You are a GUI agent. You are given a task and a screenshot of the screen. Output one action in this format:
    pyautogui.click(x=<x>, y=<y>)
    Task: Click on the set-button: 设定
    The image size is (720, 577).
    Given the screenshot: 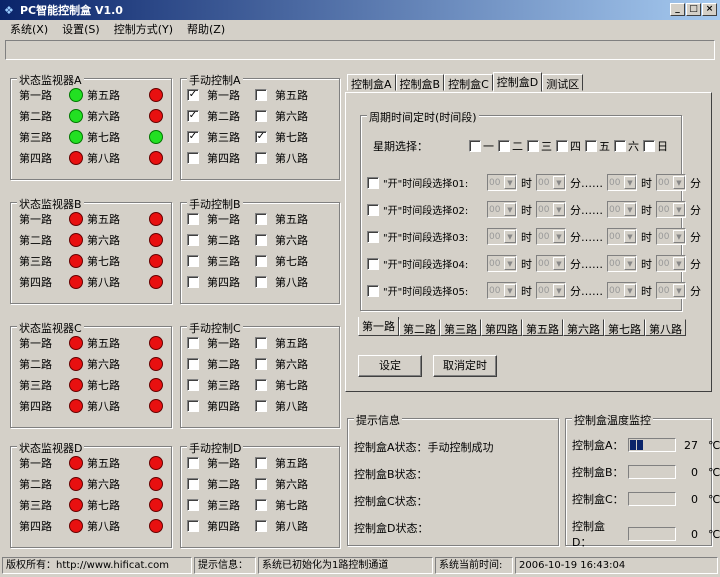 What is the action you would take?
    pyautogui.click(x=390, y=366)
    